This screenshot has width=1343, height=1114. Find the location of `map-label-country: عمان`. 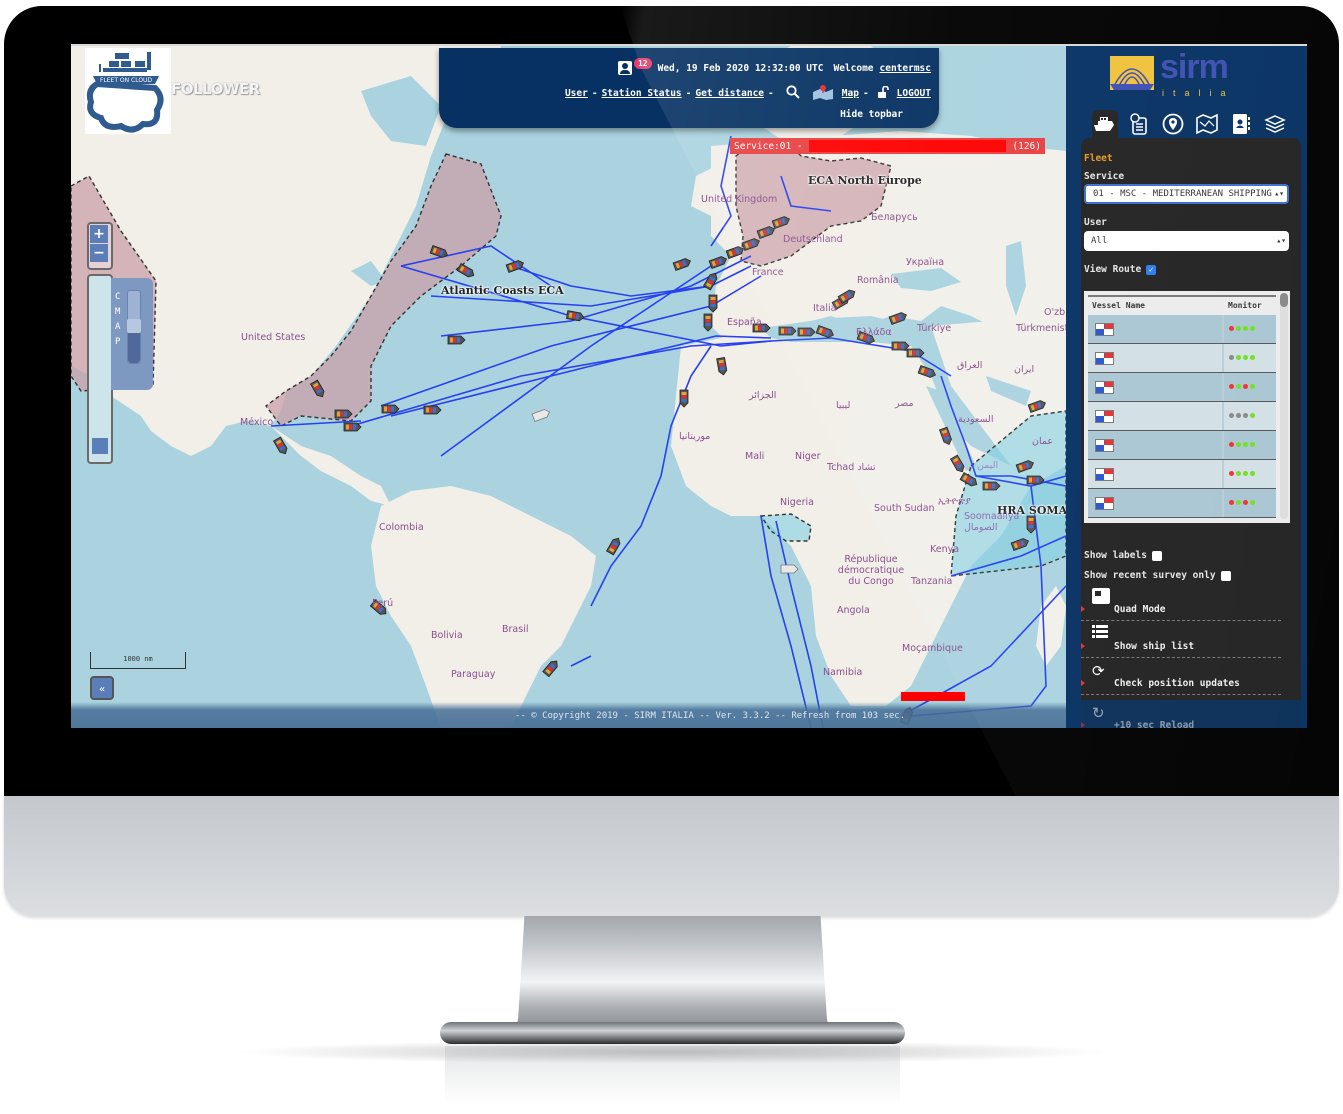

map-label-country: عمان is located at coordinates (1043, 441).